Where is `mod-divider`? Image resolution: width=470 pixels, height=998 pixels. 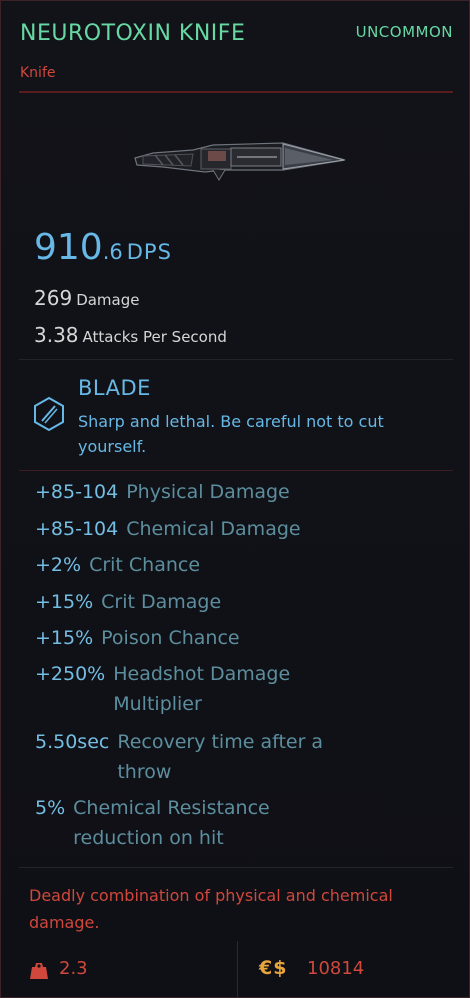 mod-divider is located at coordinates (236, 470).